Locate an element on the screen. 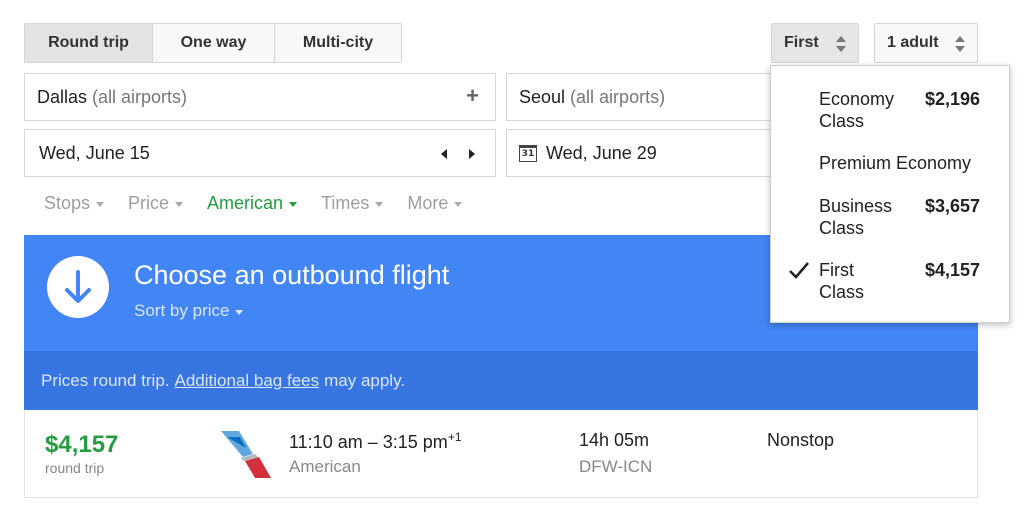 This screenshot has width=1024, height=511. down-arrow-circle-icon is located at coordinates (78, 287).